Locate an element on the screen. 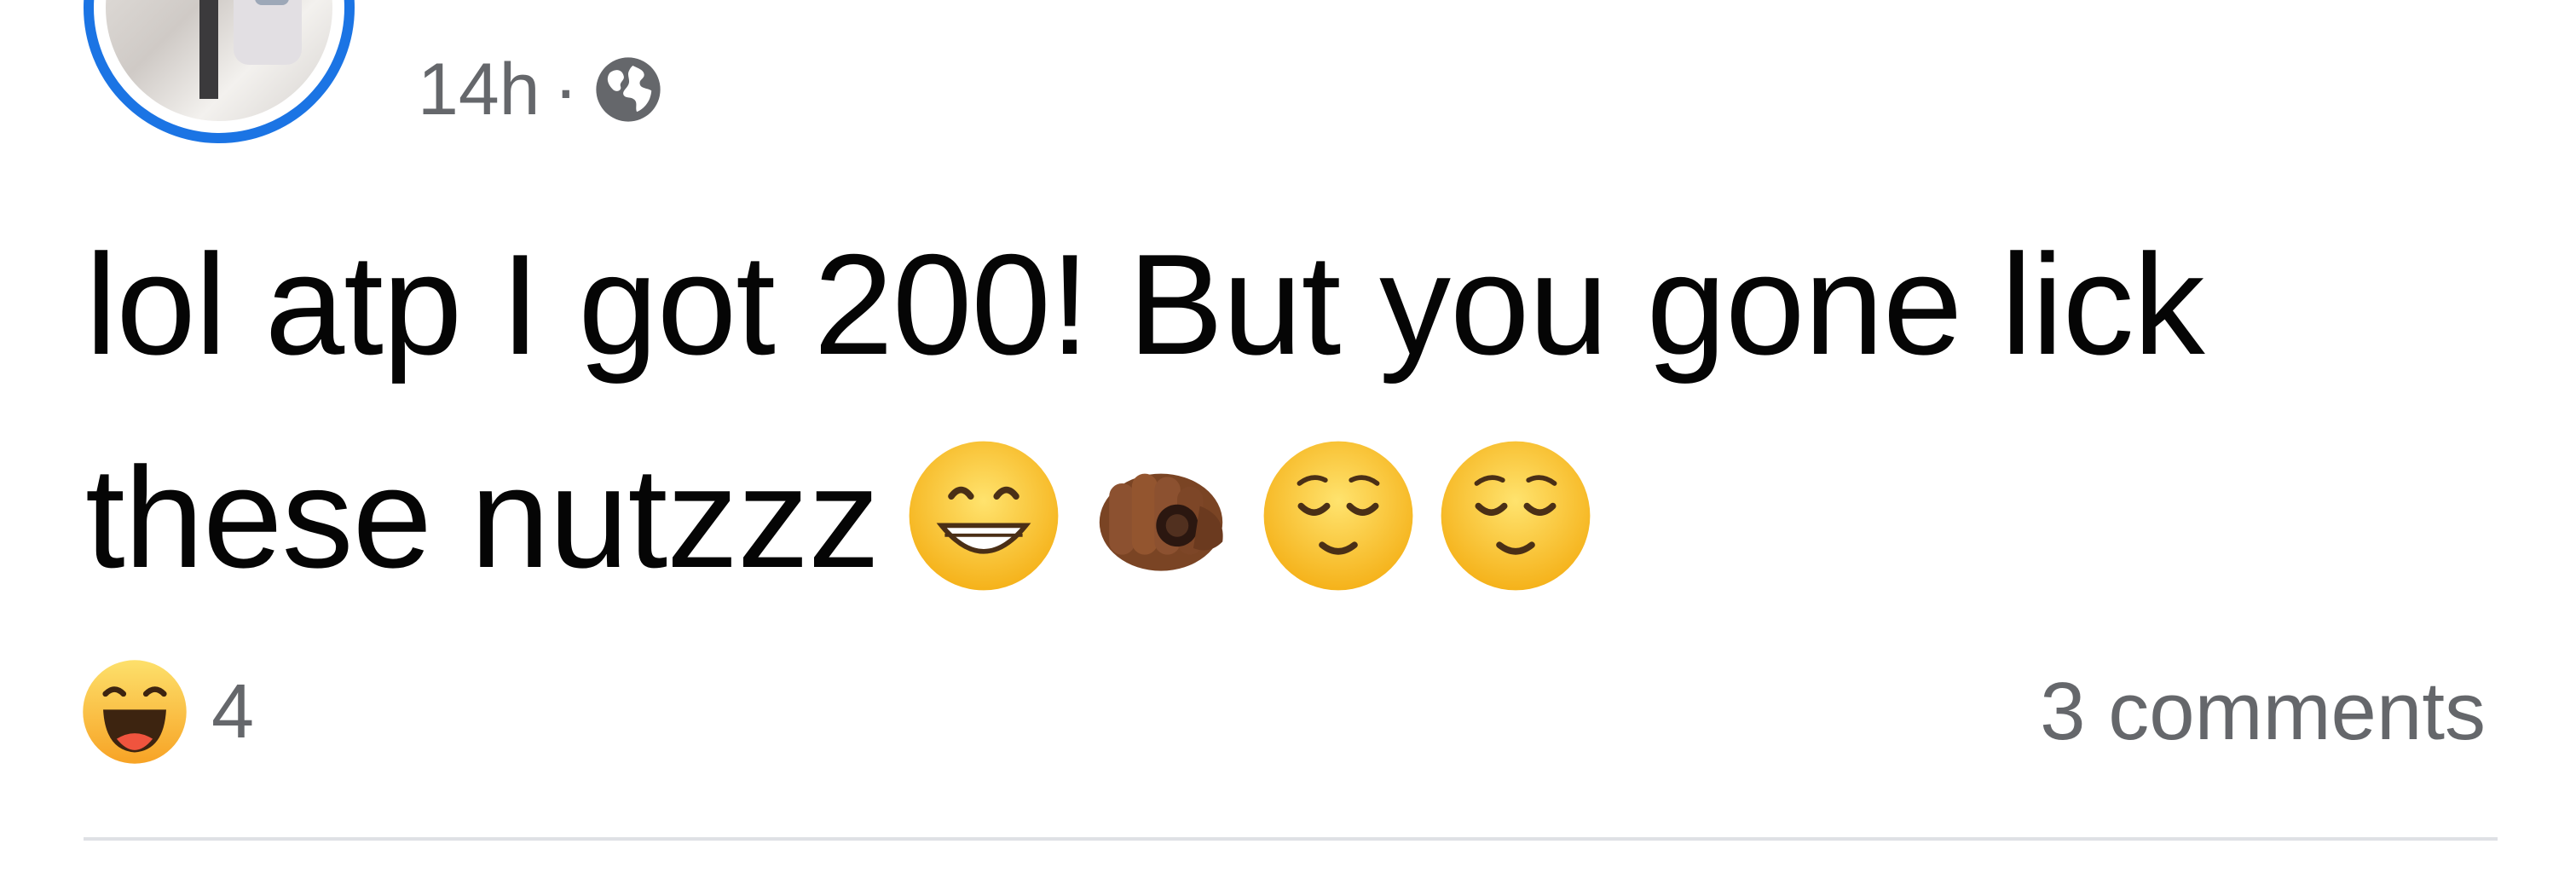 The image size is (2576, 873). reaction-summary: 4 is located at coordinates (166, 711).